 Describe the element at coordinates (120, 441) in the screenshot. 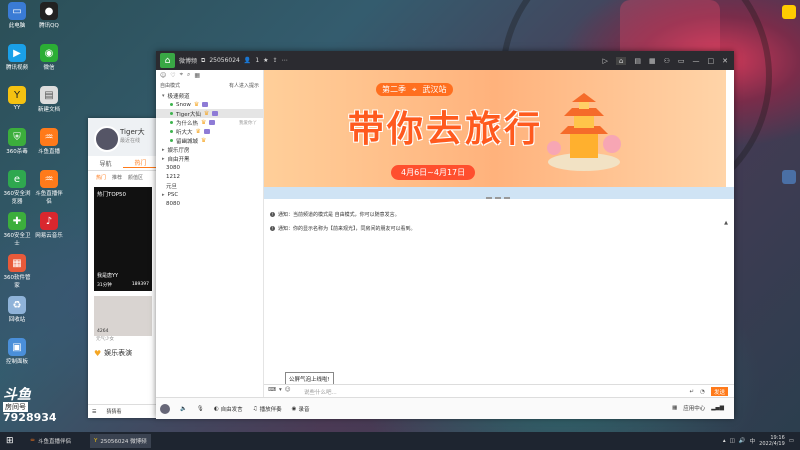

I see `taskbar-app-active: Y 25056024 微博频` at that location.